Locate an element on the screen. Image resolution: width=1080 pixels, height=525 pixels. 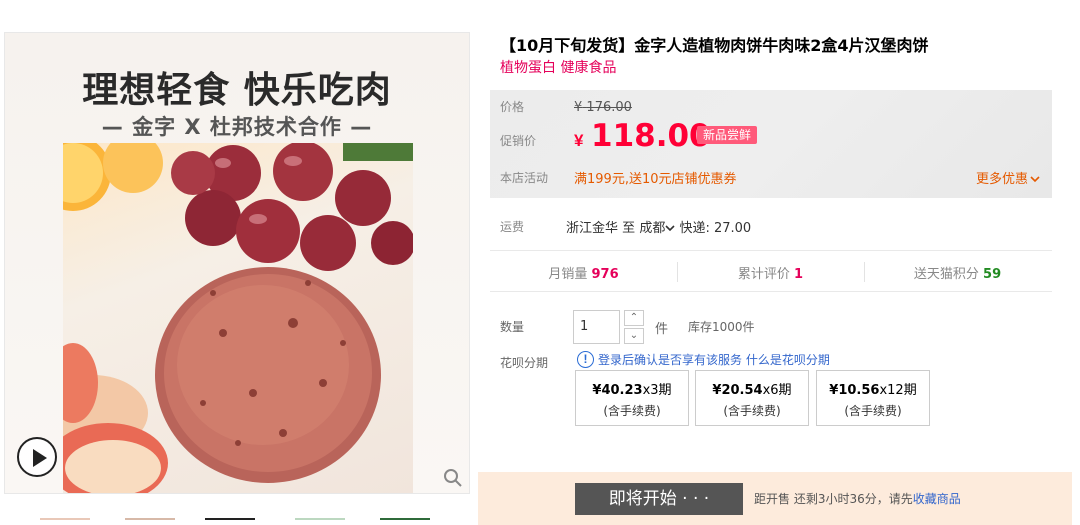
more-offers-link: 更多优惠 is located at coordinates (1008, 177).